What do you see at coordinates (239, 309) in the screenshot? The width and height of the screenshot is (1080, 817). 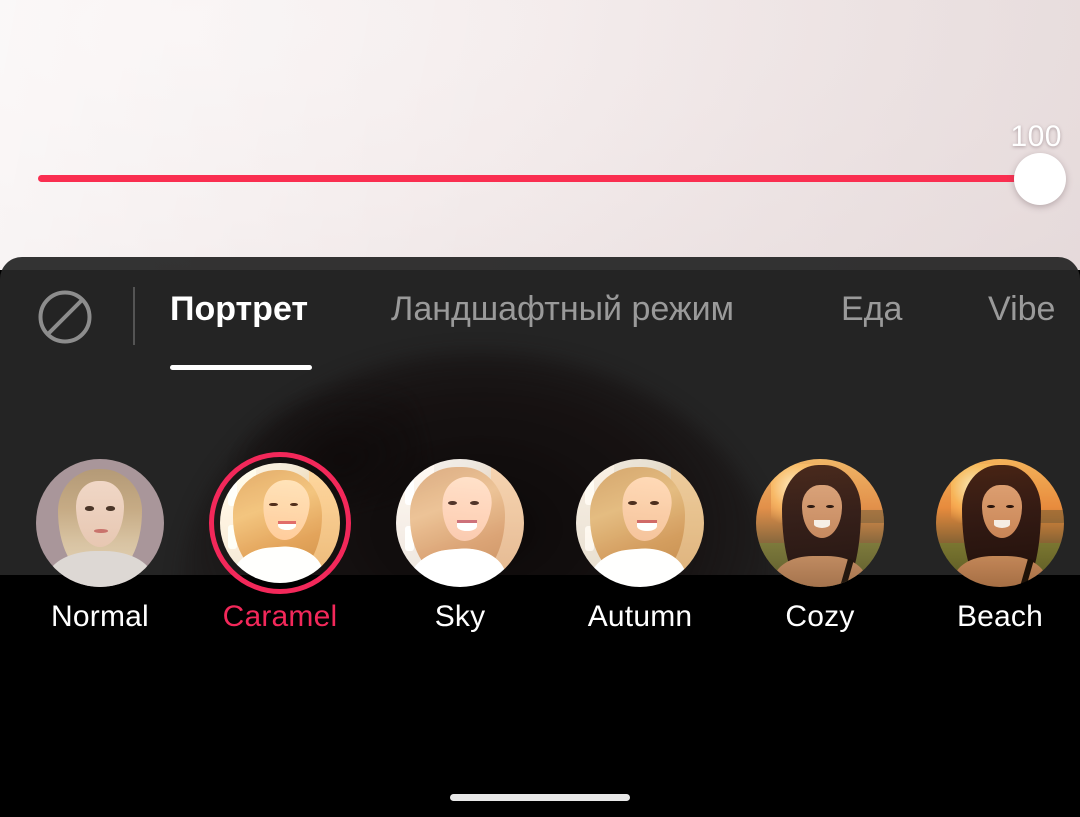 I see `tab-portrait-label: Портрет` at bounding box center [239, 309].